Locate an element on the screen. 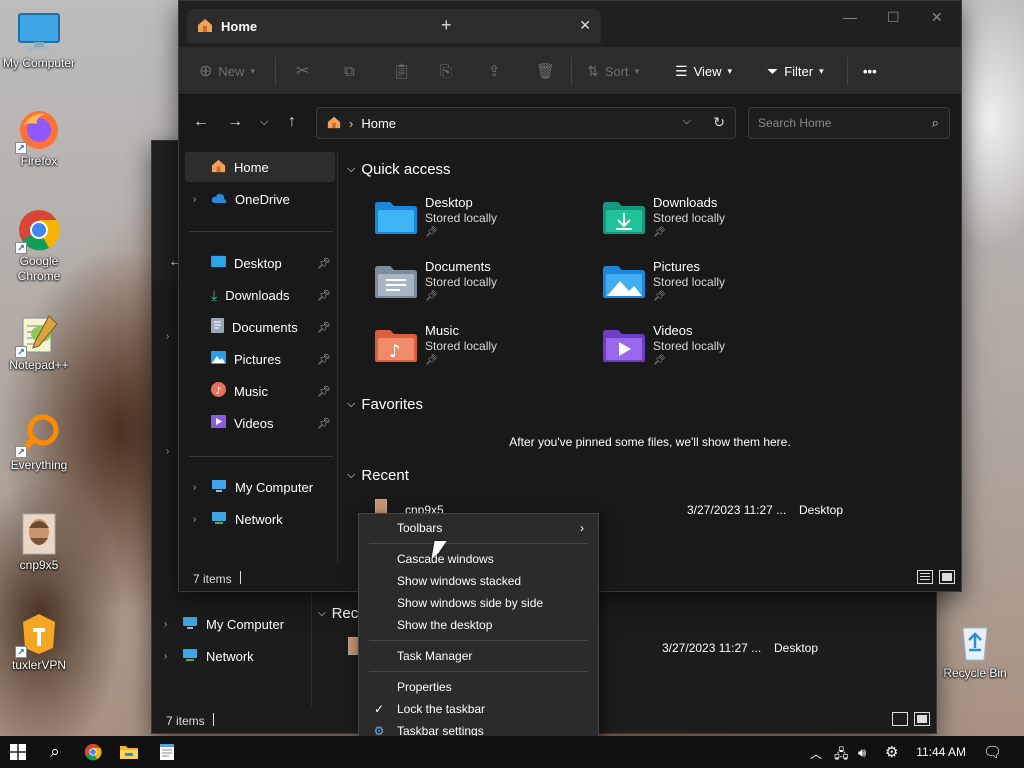  section-recent: ⌵ Recent is located at coordinates (378, 475).